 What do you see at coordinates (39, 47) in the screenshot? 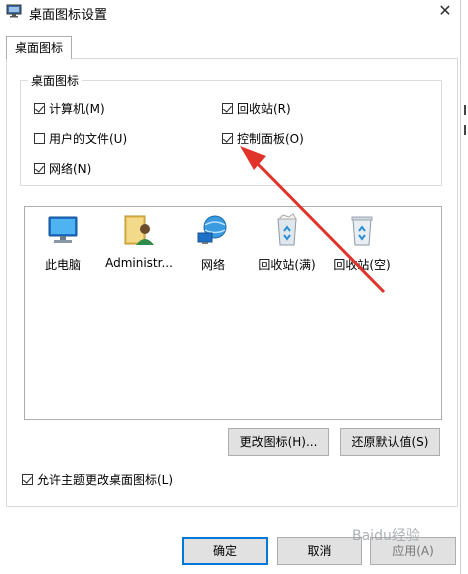
I see `tab-desktop-icons: 桌面图标` at bounding box center [39, 47].